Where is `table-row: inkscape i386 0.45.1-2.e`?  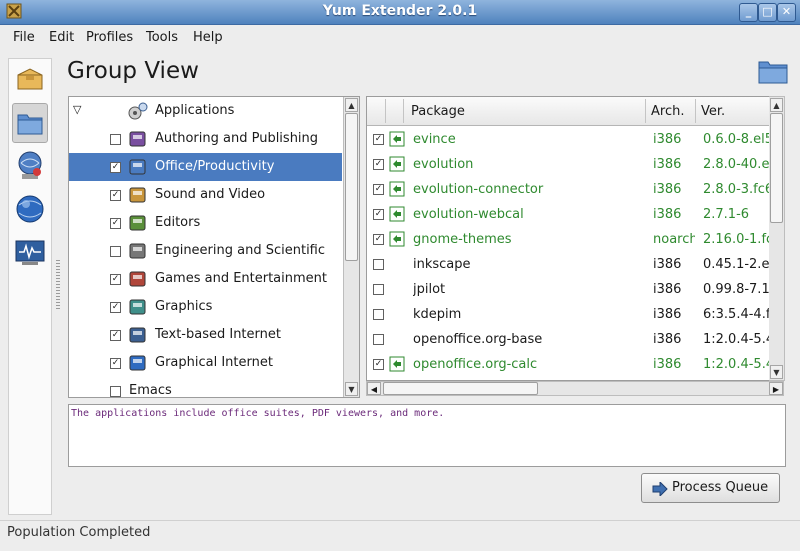
table-row: inkscape i386 0.45.1-2.e is located at coordinates (568, 264).